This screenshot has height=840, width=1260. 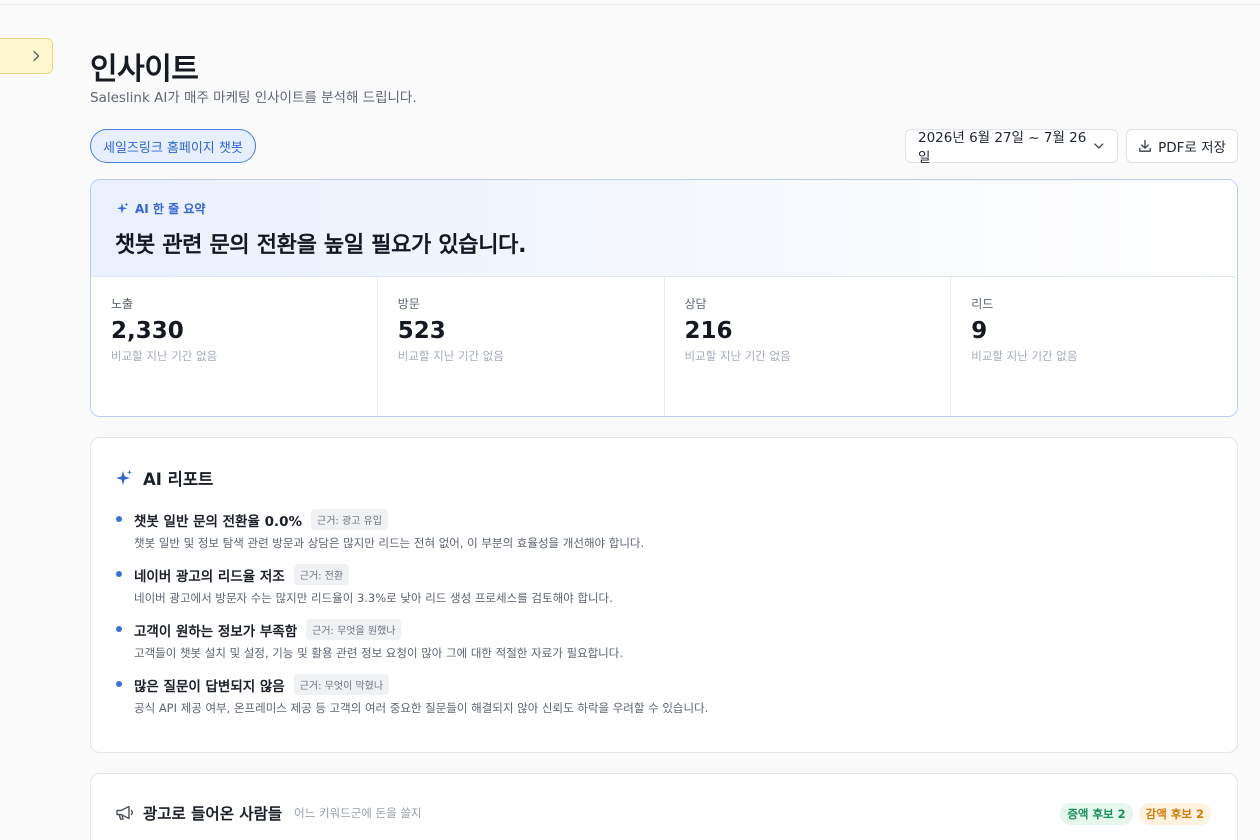 What do you see at coordinates (664, 478) in the screenshot?
I see `ai-report-header: AI 리포트` at bounding box center [664, 478].